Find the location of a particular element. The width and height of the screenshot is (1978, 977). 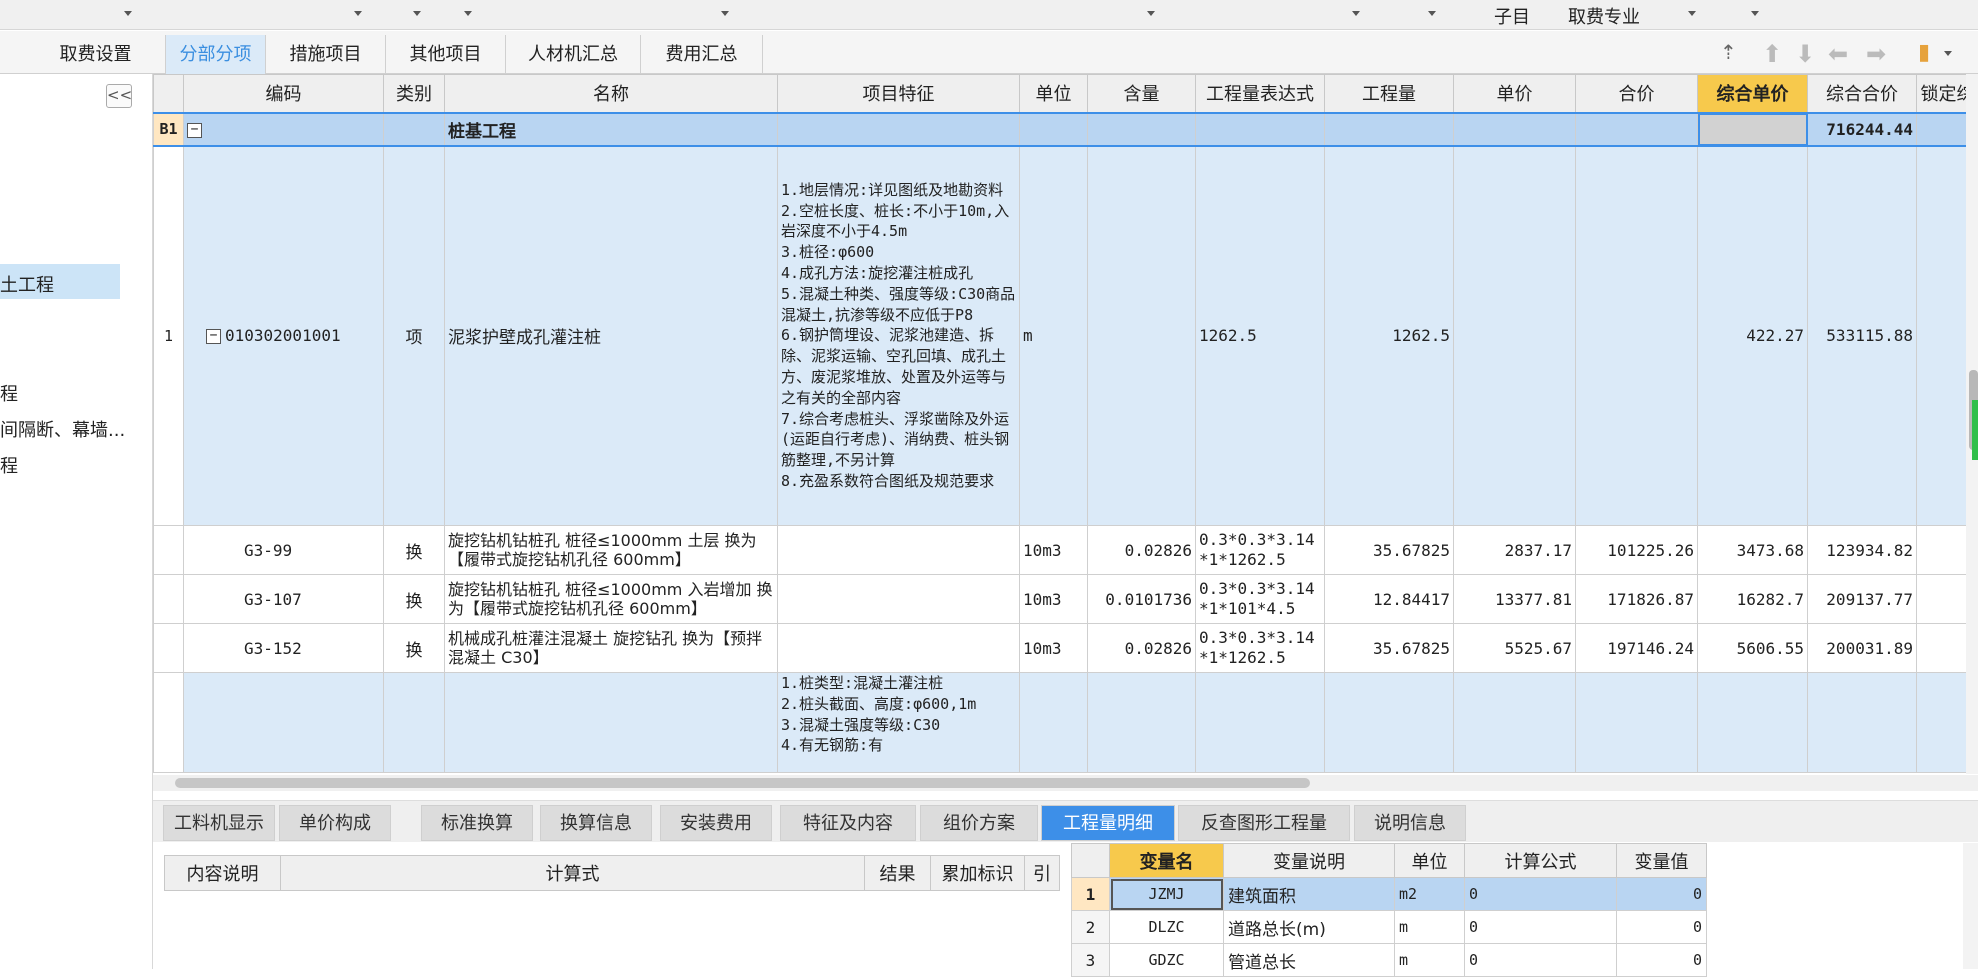

variable-row: 2 DLZC 道路总长(m) m 0 0 is located at coordinates (1389, 927).